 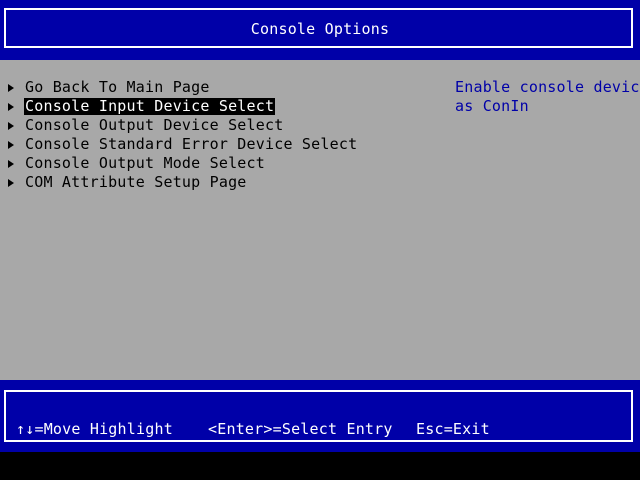 I want to click on menu-item-label: Console Output Device Select, so click(x=154, y=125).